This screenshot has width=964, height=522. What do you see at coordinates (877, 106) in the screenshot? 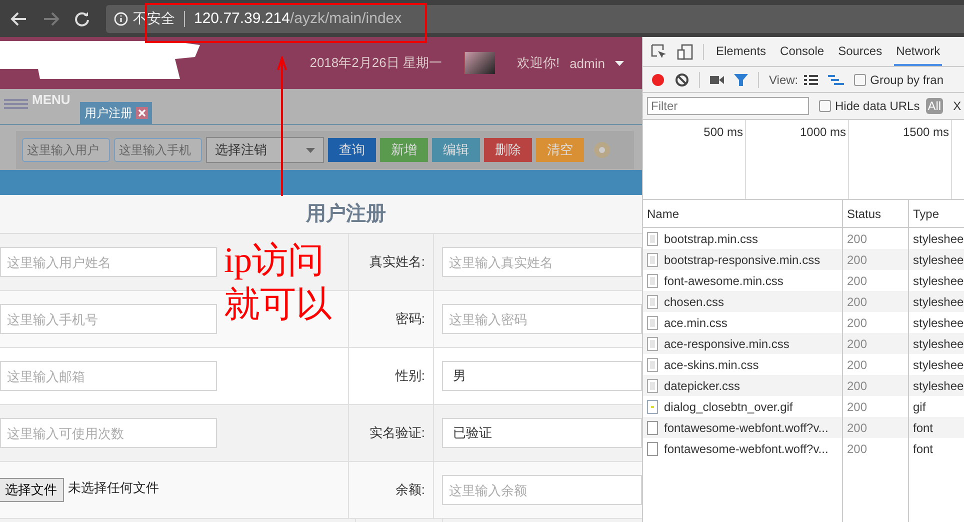
I see `hide-data-urls-label: Hide data URLs` at bounding box center [877, 106].